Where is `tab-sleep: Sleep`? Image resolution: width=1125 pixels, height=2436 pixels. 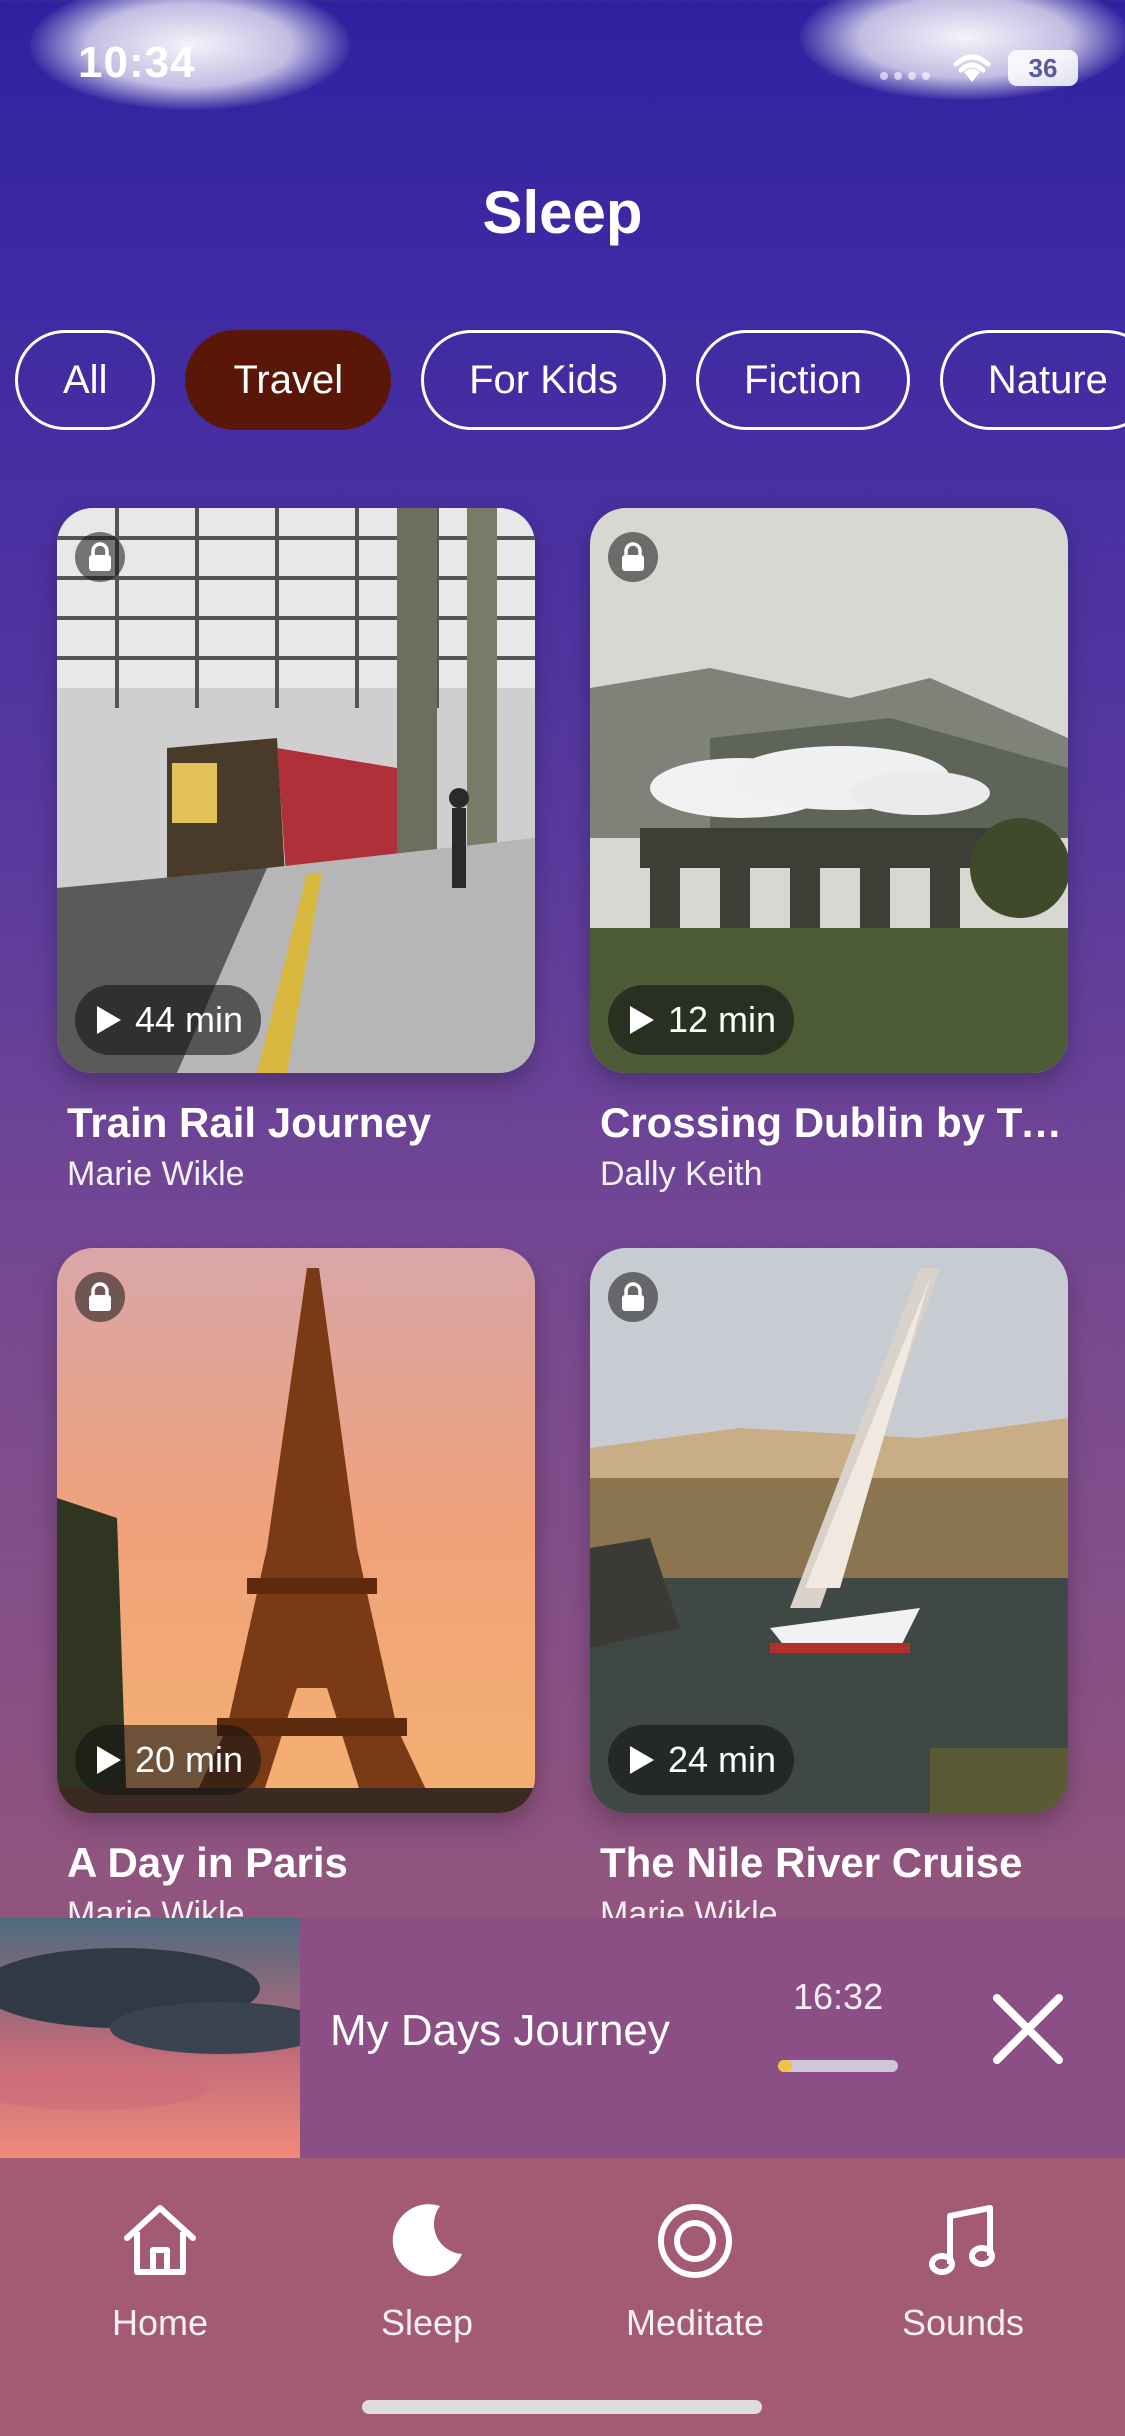 tab-sleep: Sleep is located at coordinates (427, 2271).